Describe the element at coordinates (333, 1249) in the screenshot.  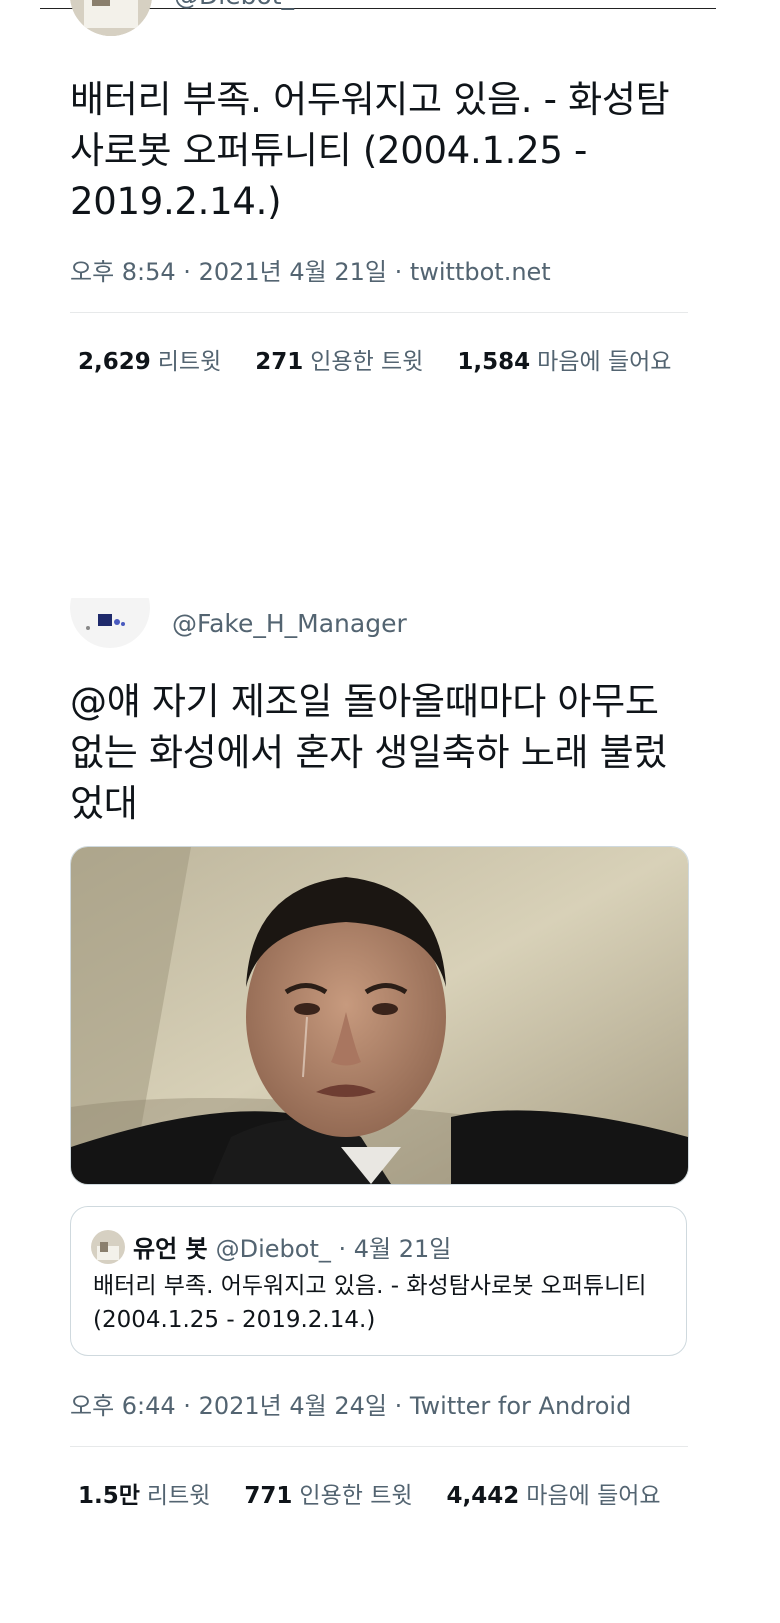
I see `quoted-author-handle-date: @Diebot_ · 4월 21일` at that location.